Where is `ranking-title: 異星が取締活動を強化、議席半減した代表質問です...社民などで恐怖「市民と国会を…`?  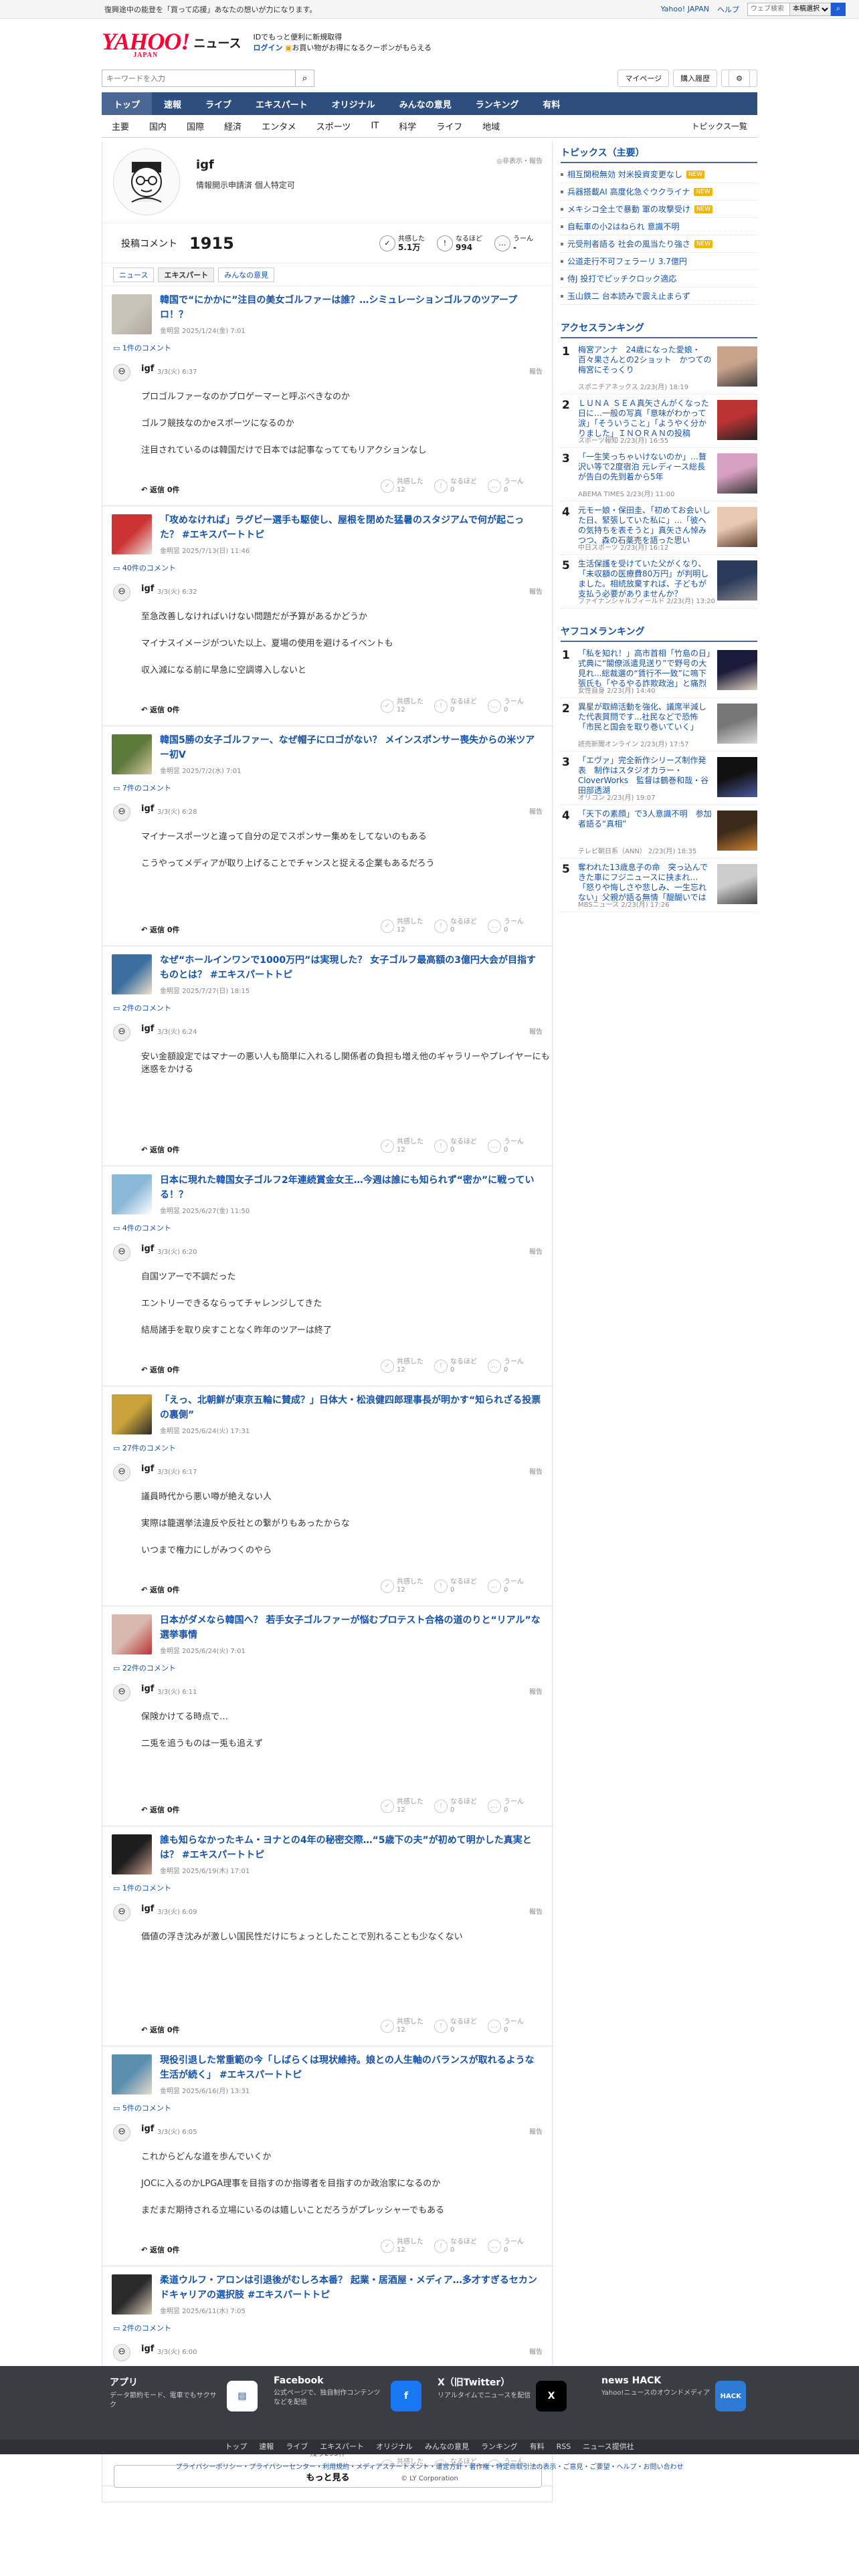
ranking-title: 異星が取締活動を強化、議席半減した代表質問です...社民などで恐怖「市民と国会を… is located at coordinates (645, 717).